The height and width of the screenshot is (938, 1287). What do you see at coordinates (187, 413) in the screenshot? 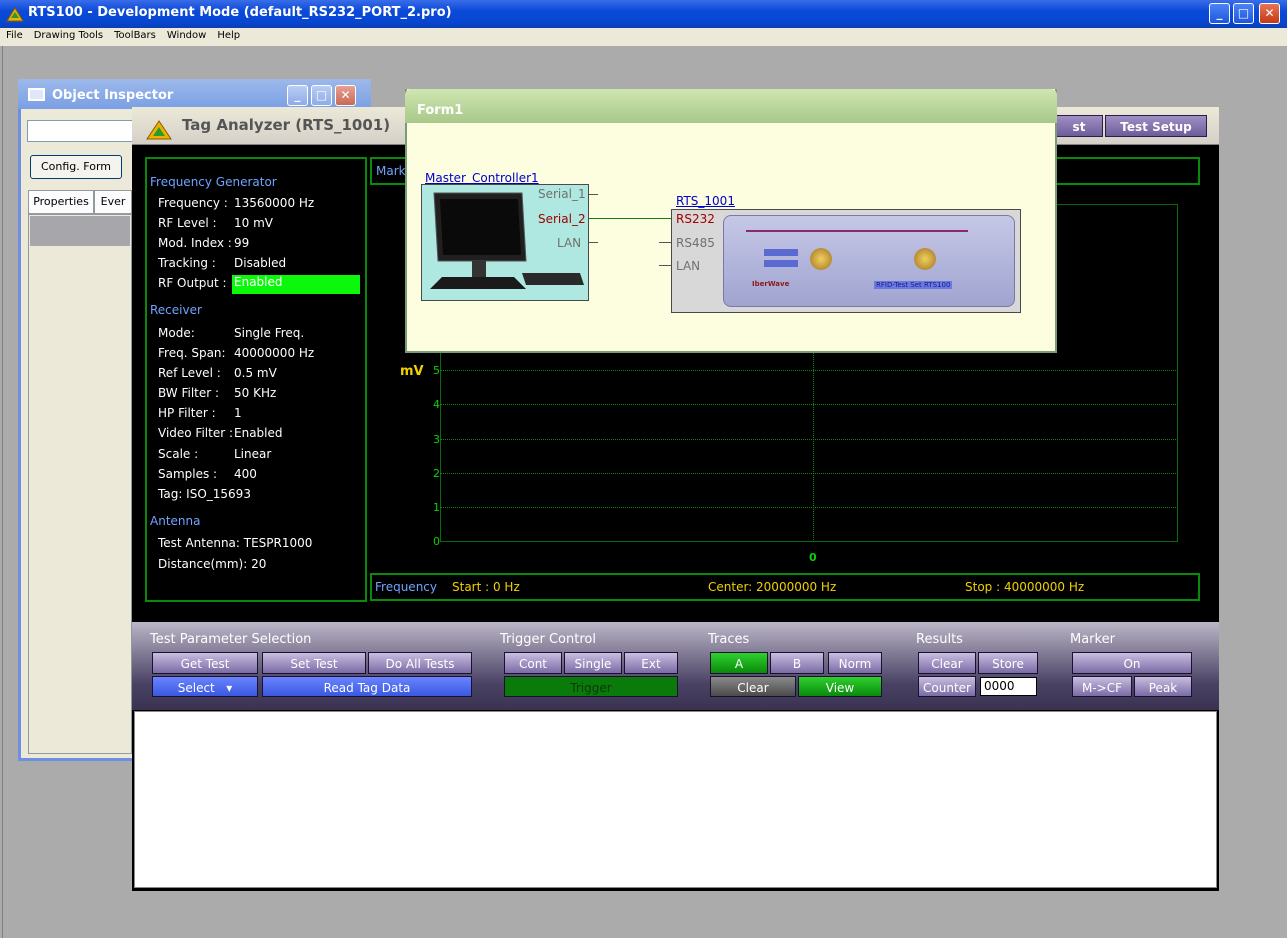
I see `rx-hp-filter-label: HP Filter :` at bounding box center [187, 413].